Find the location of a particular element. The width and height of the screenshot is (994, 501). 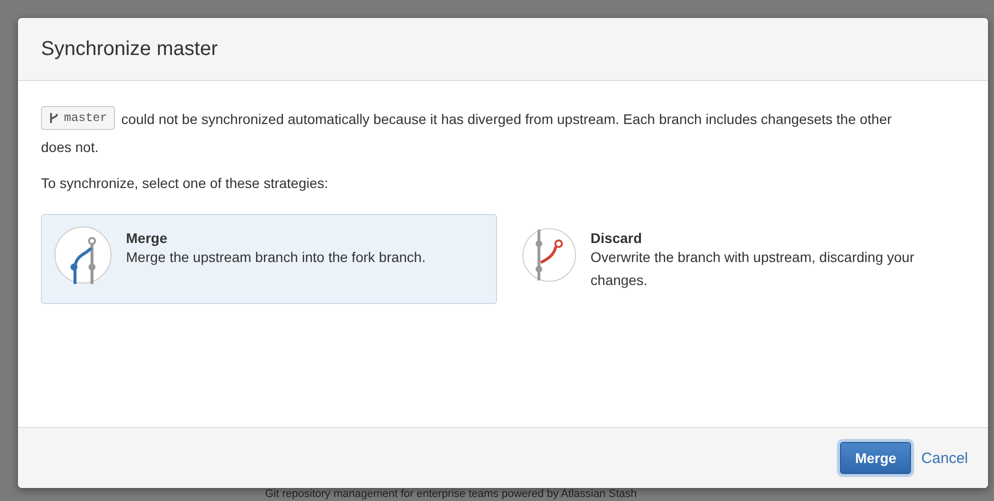

dialog-title: Synchronize master is located at coordinates (129, 49).